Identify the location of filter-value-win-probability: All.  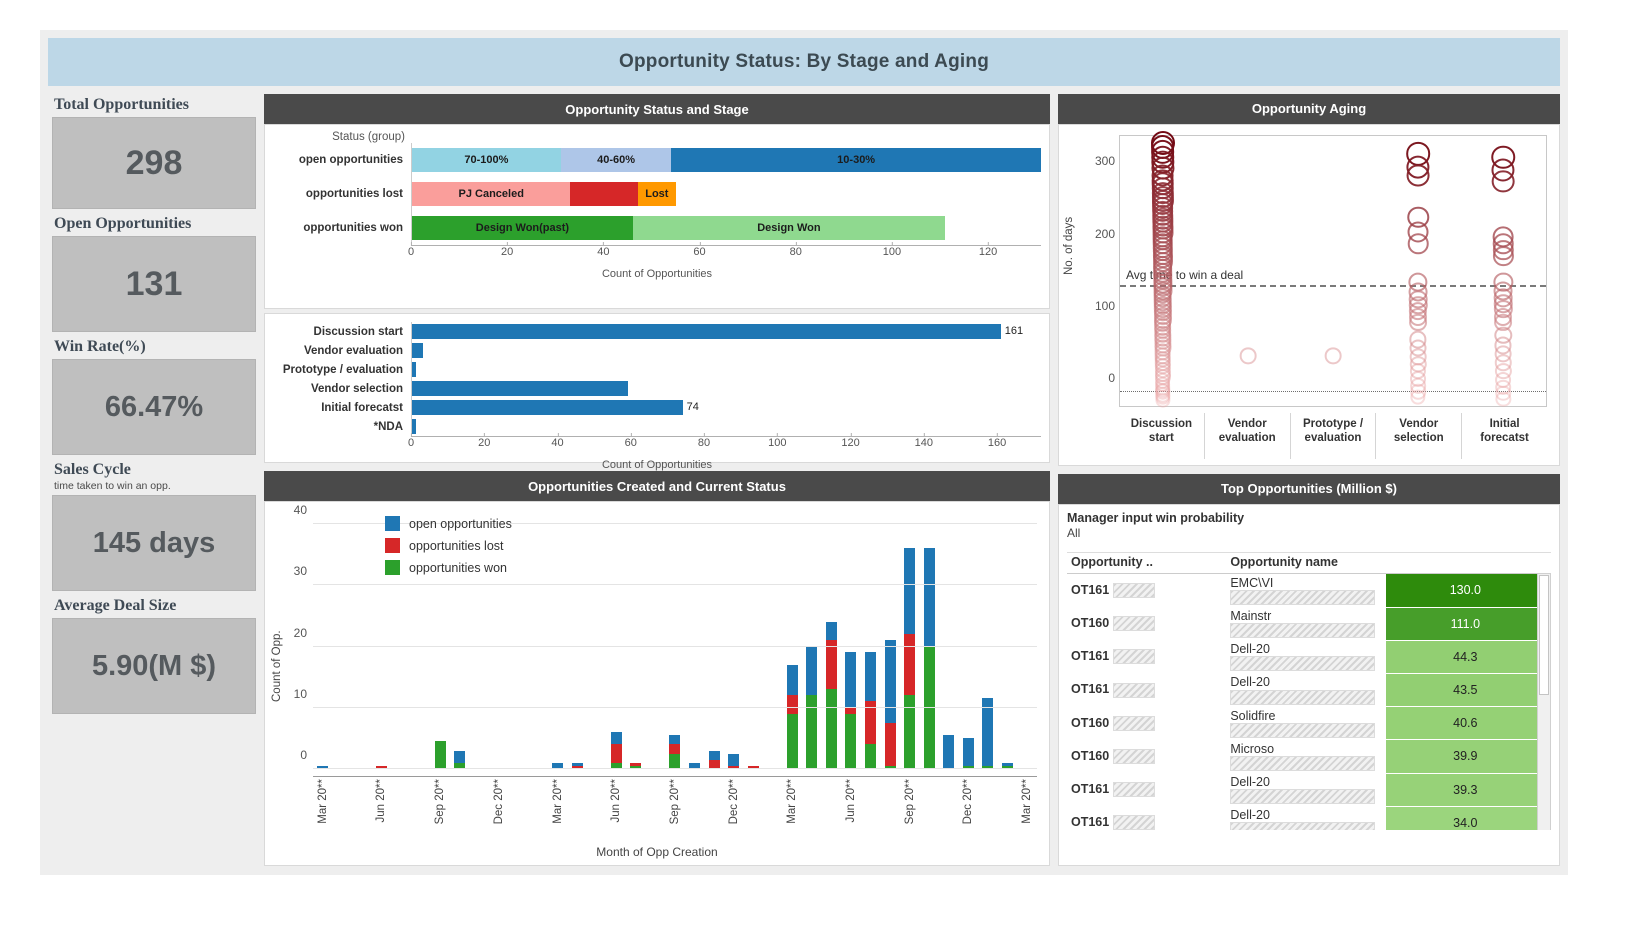
(1309, 533).